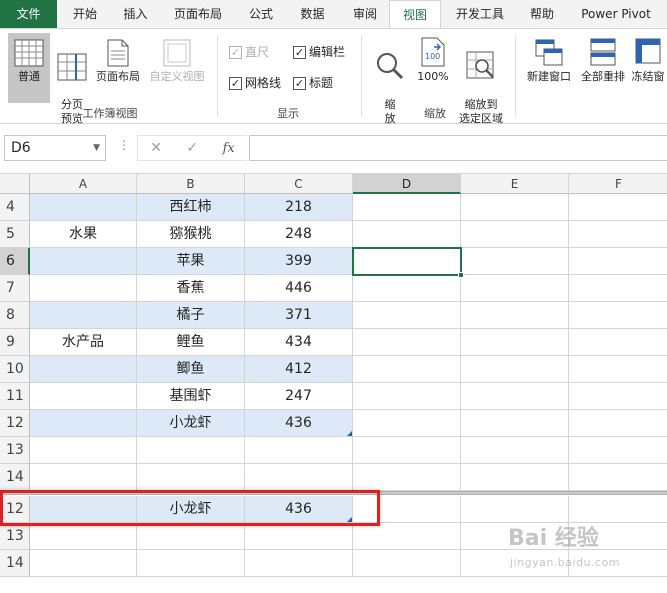 This screenshot has width=667, height=593. What do you see at coordinates (618, 207) in the screenshot?
I see `cell-f4` at bounding box center [618, 207].